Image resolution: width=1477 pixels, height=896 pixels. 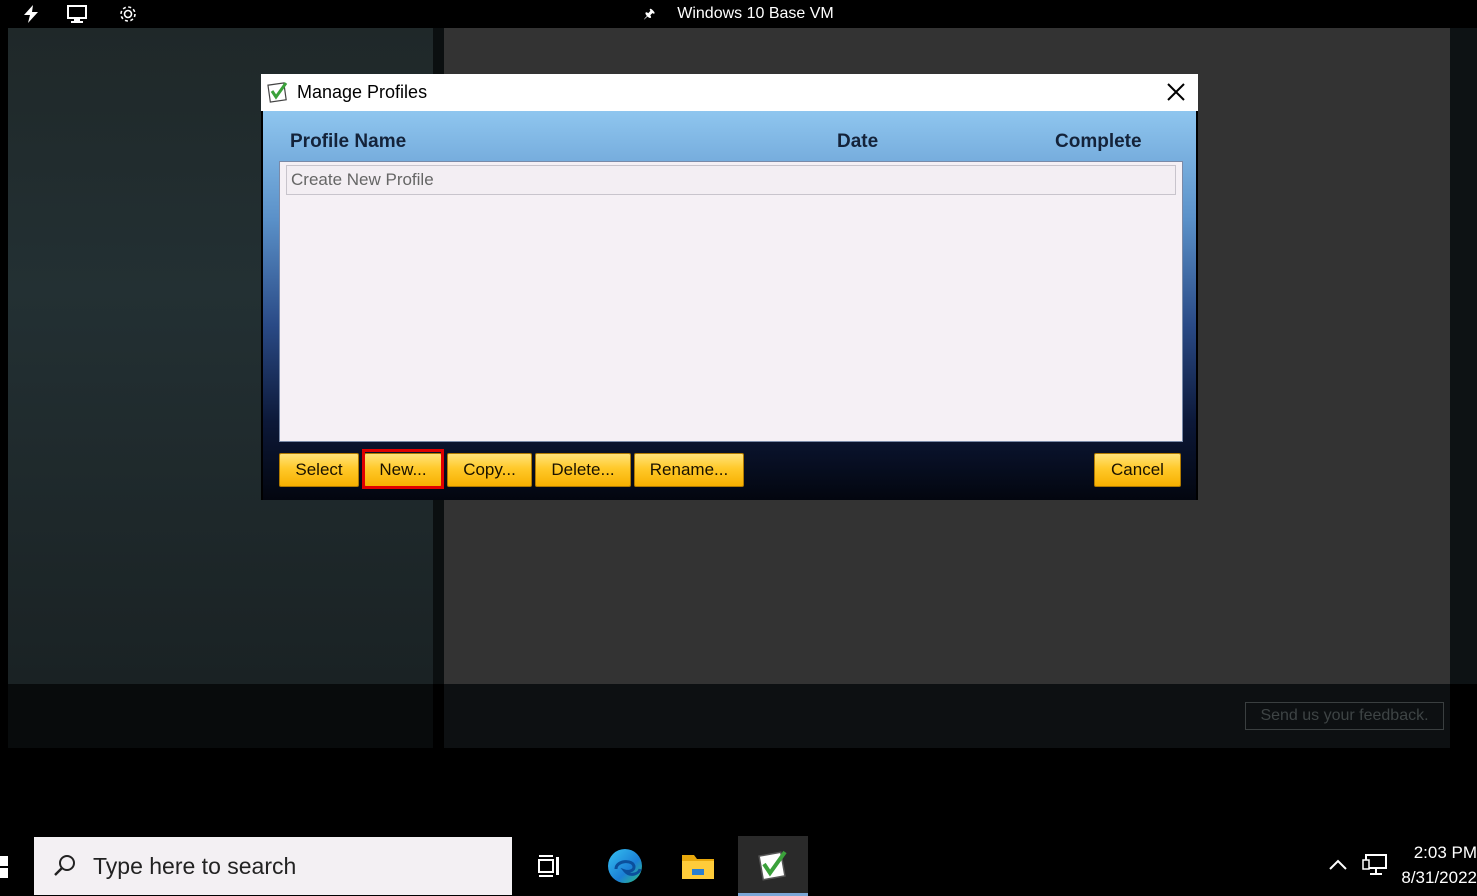 I want to click on system-clock: 2:03 PM 8/31/2022, so click(x=1436, y=865).